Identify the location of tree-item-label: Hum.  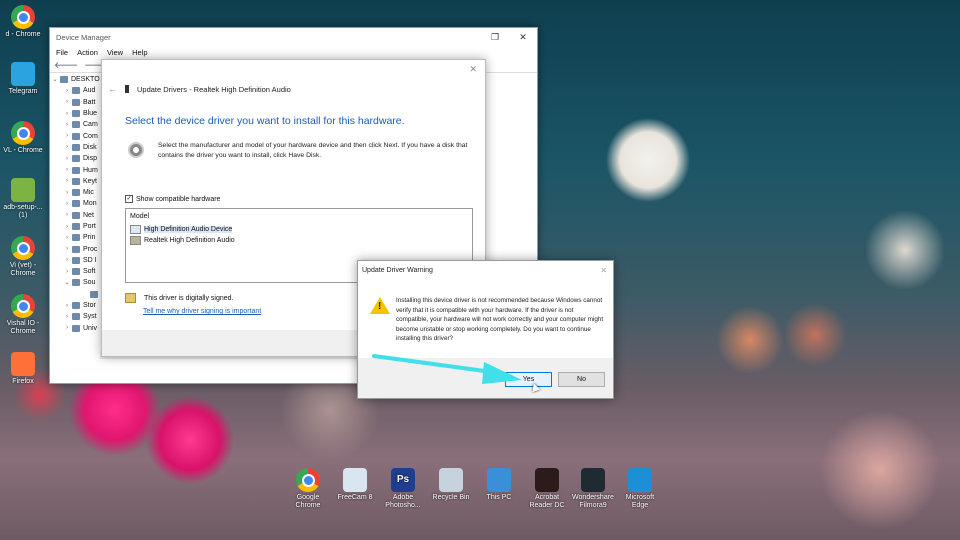
(90, 170).